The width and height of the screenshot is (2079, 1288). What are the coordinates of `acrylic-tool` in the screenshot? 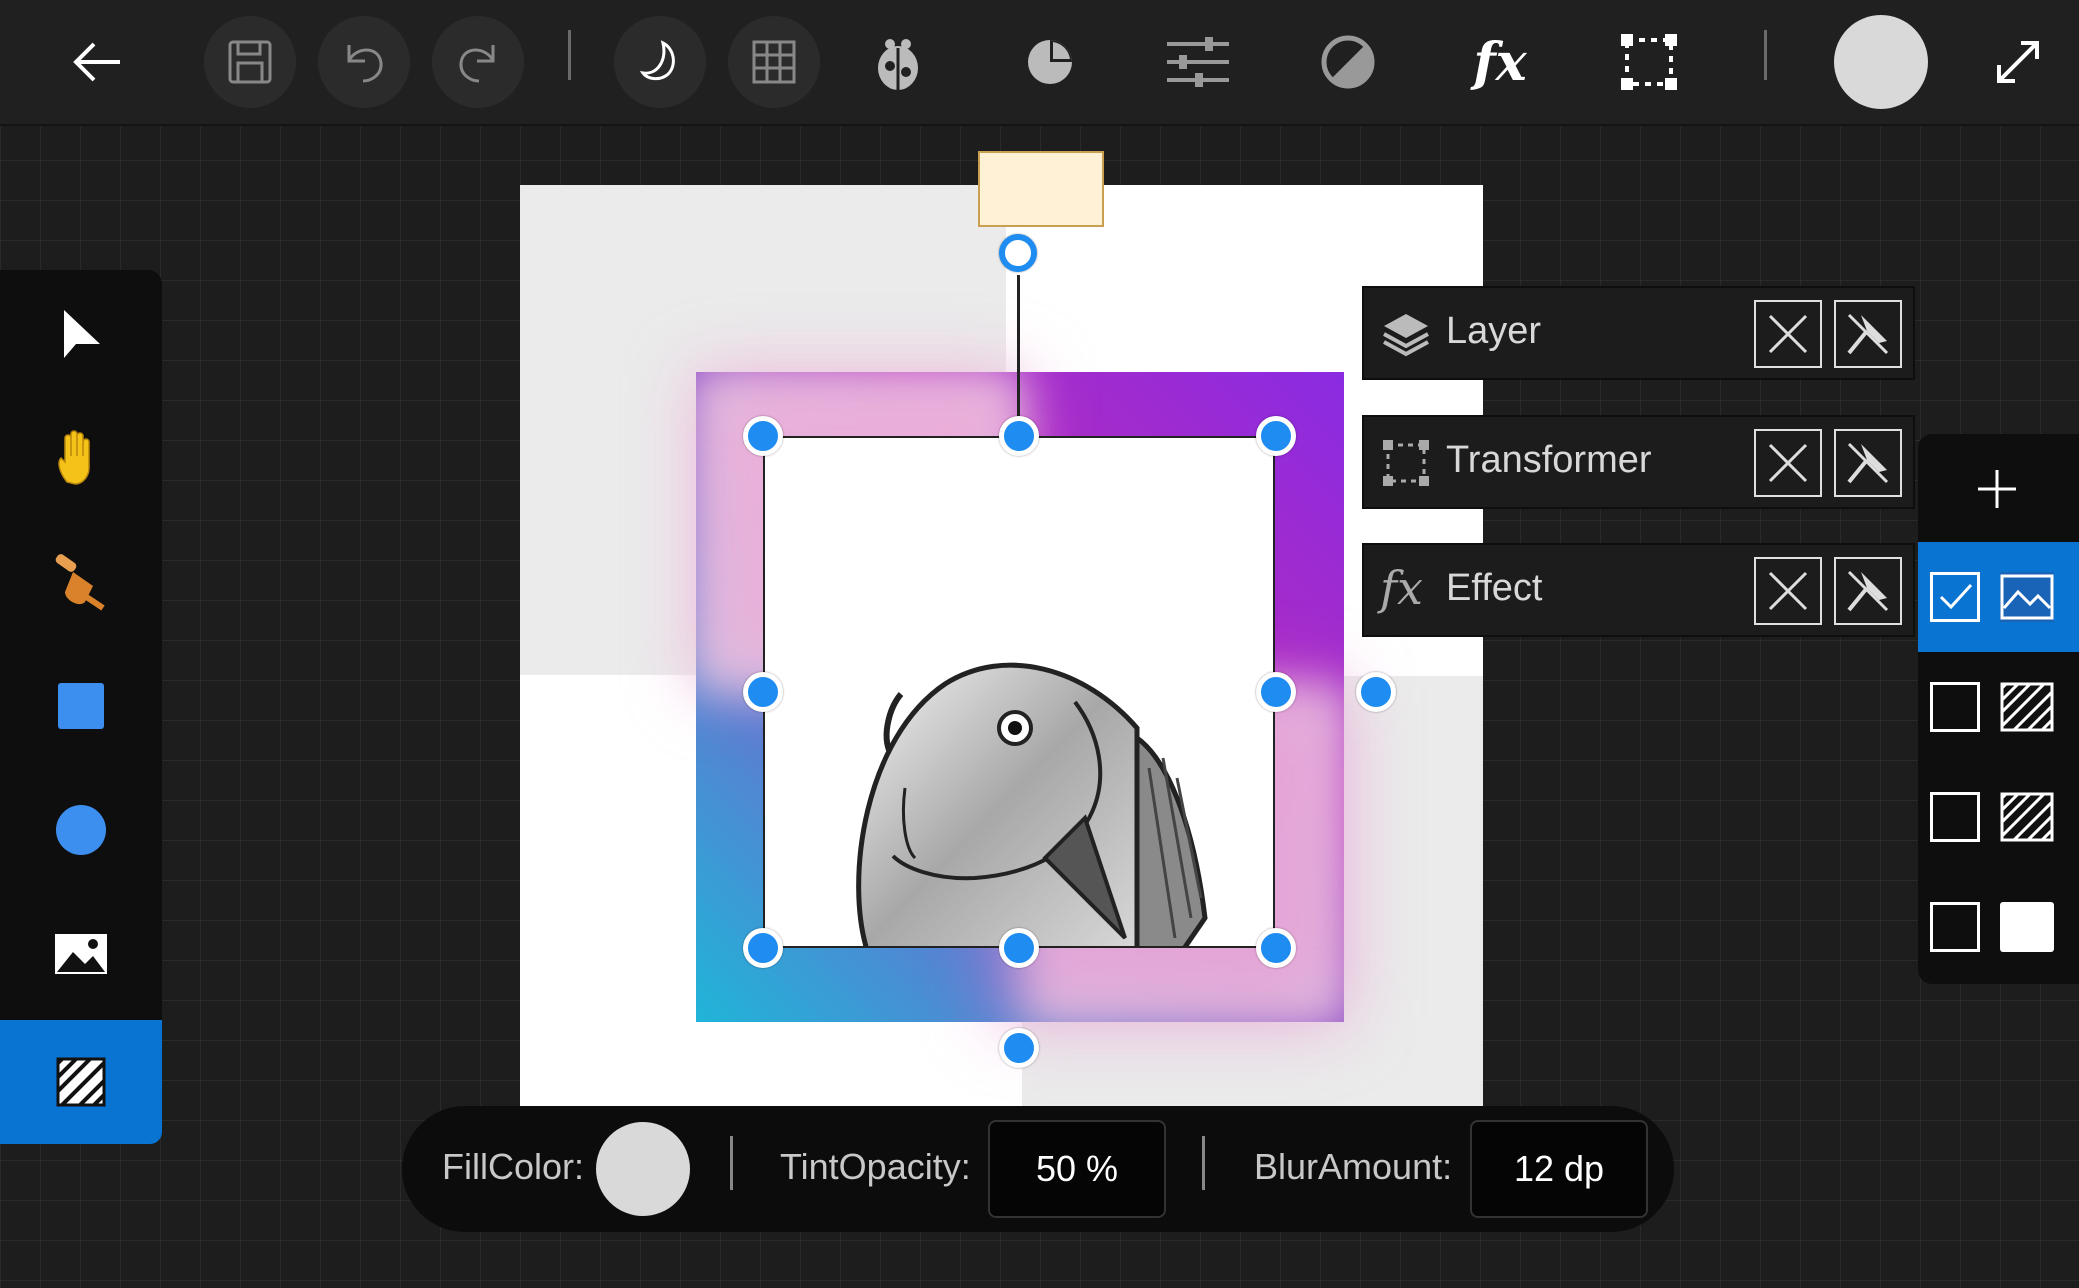 It's located at (81, 1082).